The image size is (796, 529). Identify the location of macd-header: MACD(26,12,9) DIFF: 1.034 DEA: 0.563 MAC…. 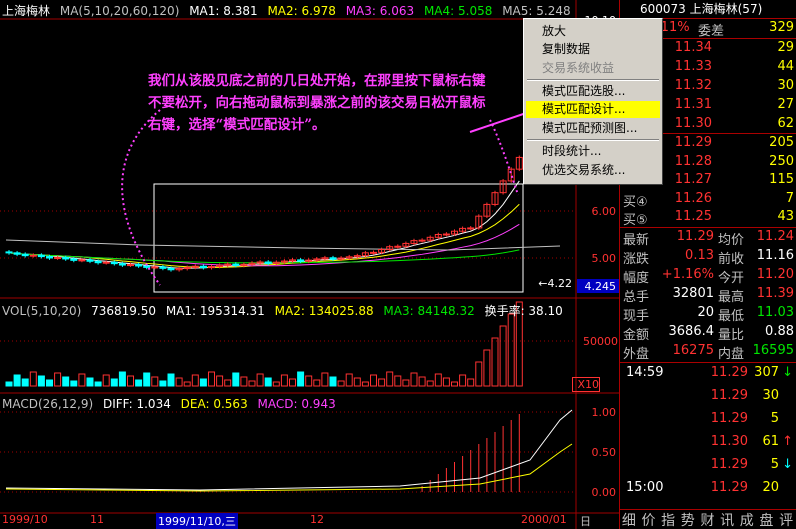
(172, 404).